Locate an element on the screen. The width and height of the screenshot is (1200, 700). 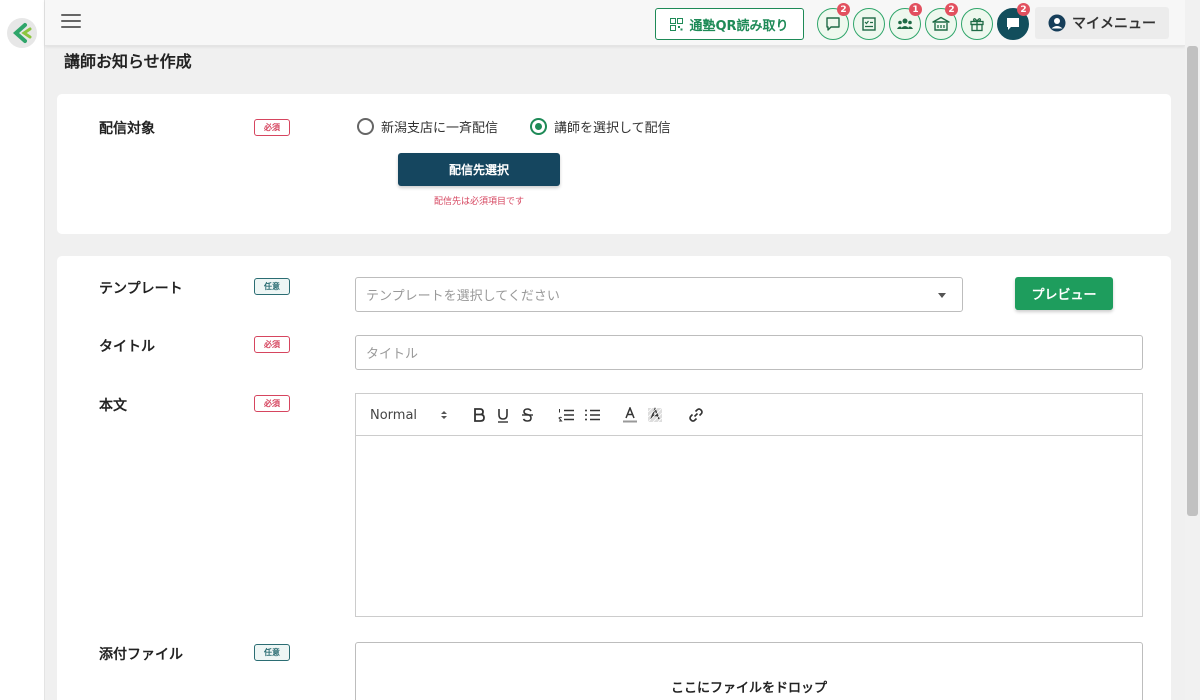
radio-deliver-all: 新潟支店に一斉配信 is located at coordinates (427, 126).